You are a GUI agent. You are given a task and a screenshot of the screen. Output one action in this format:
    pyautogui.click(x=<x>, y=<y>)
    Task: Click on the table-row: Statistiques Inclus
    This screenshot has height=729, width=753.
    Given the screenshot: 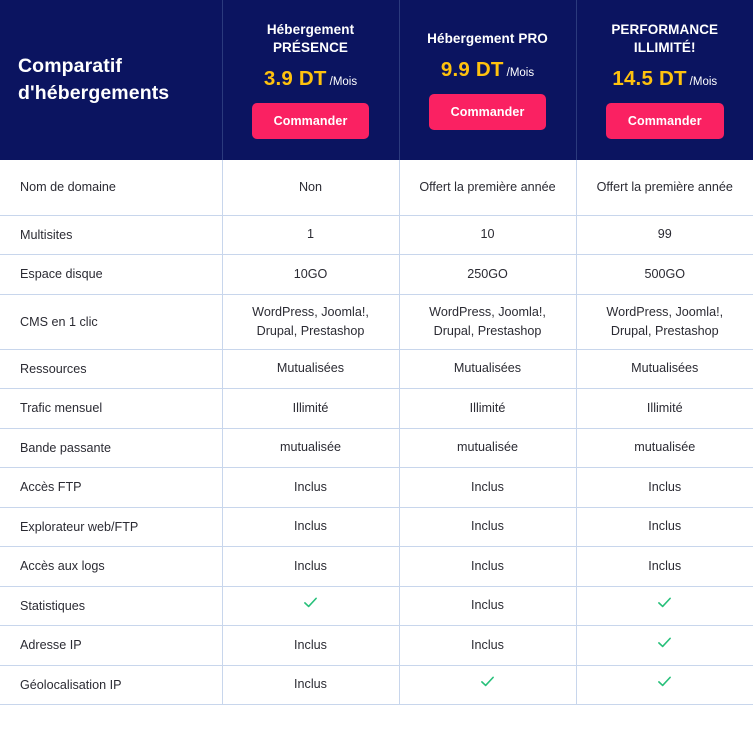 What is the action you would take?
    pyautogui.click(x=376, y=606)
    